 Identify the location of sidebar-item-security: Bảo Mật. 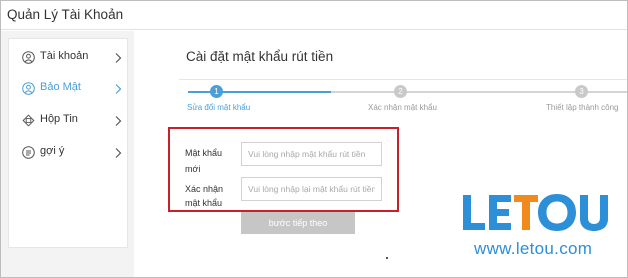
(68, 89).